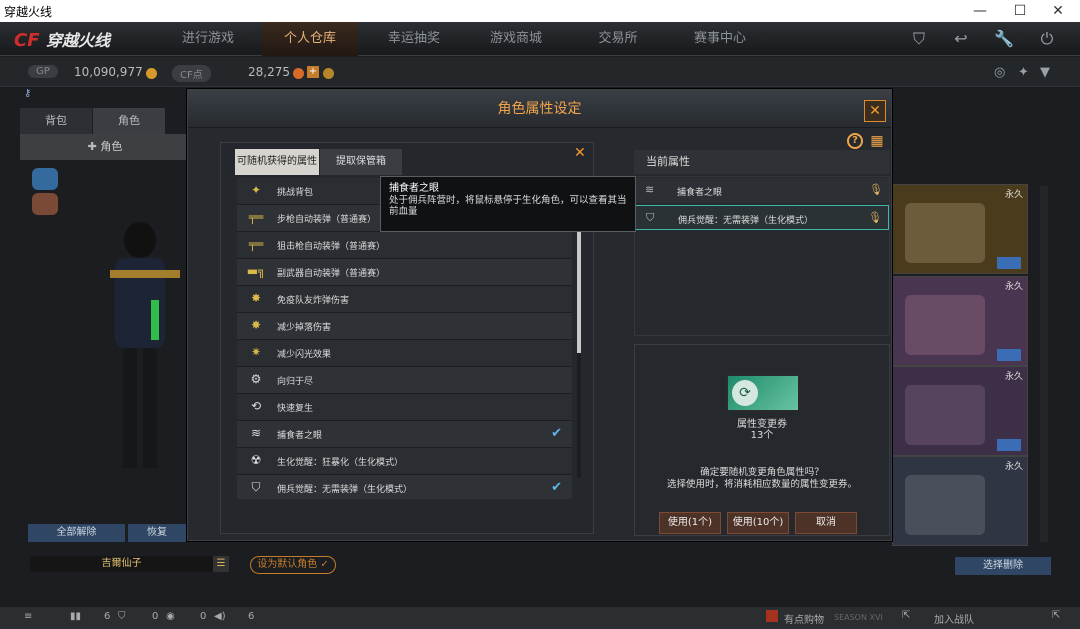  What do you see at coordinates (855, 141) in the screenshot?
I see `help-icon: ?` at bounding box center [855, 141].